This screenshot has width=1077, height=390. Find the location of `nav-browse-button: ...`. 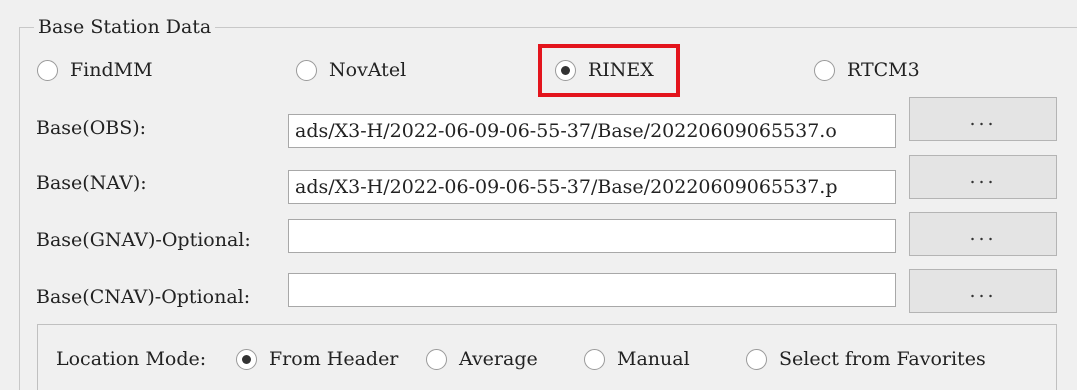

nav-browse-button: ... is located at coordinates (983, 177).